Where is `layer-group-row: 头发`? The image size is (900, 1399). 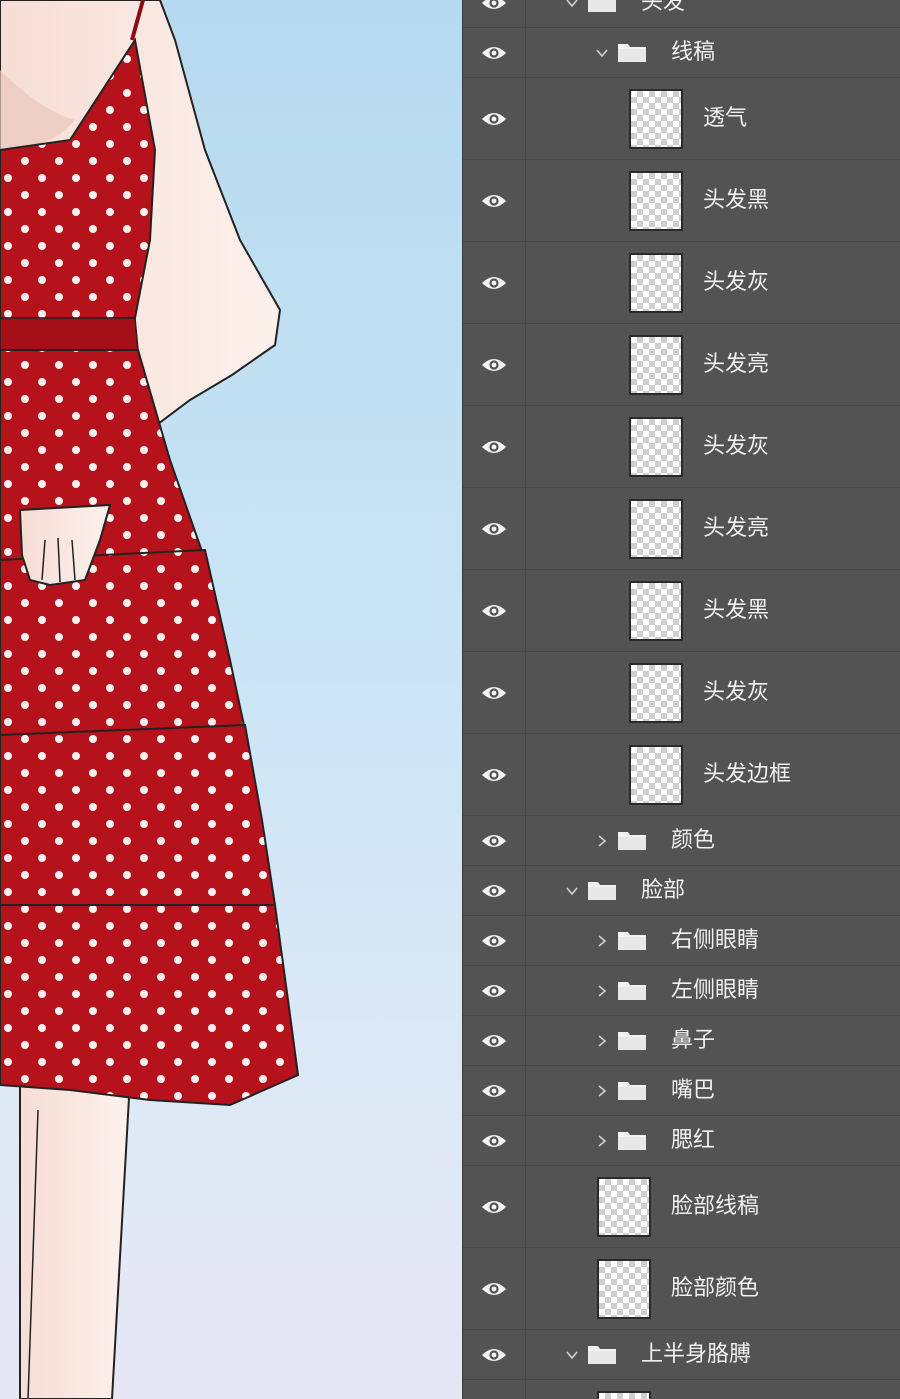 layer-group-row: 头发 is located at coordinates (681, 14).